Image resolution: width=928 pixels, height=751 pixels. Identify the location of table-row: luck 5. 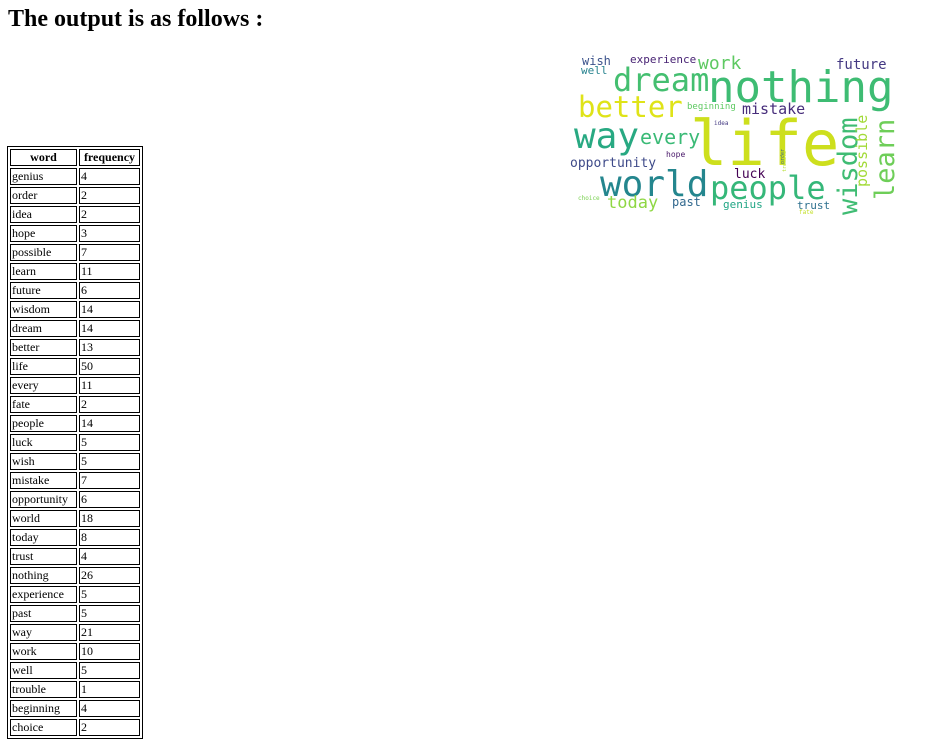
(75, 442).